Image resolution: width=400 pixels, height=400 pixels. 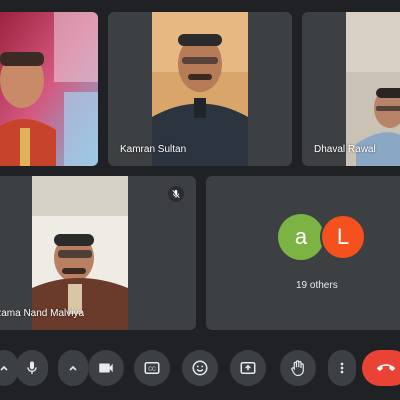 I want to click on raise-hand-button, so click(x=298, y=368).